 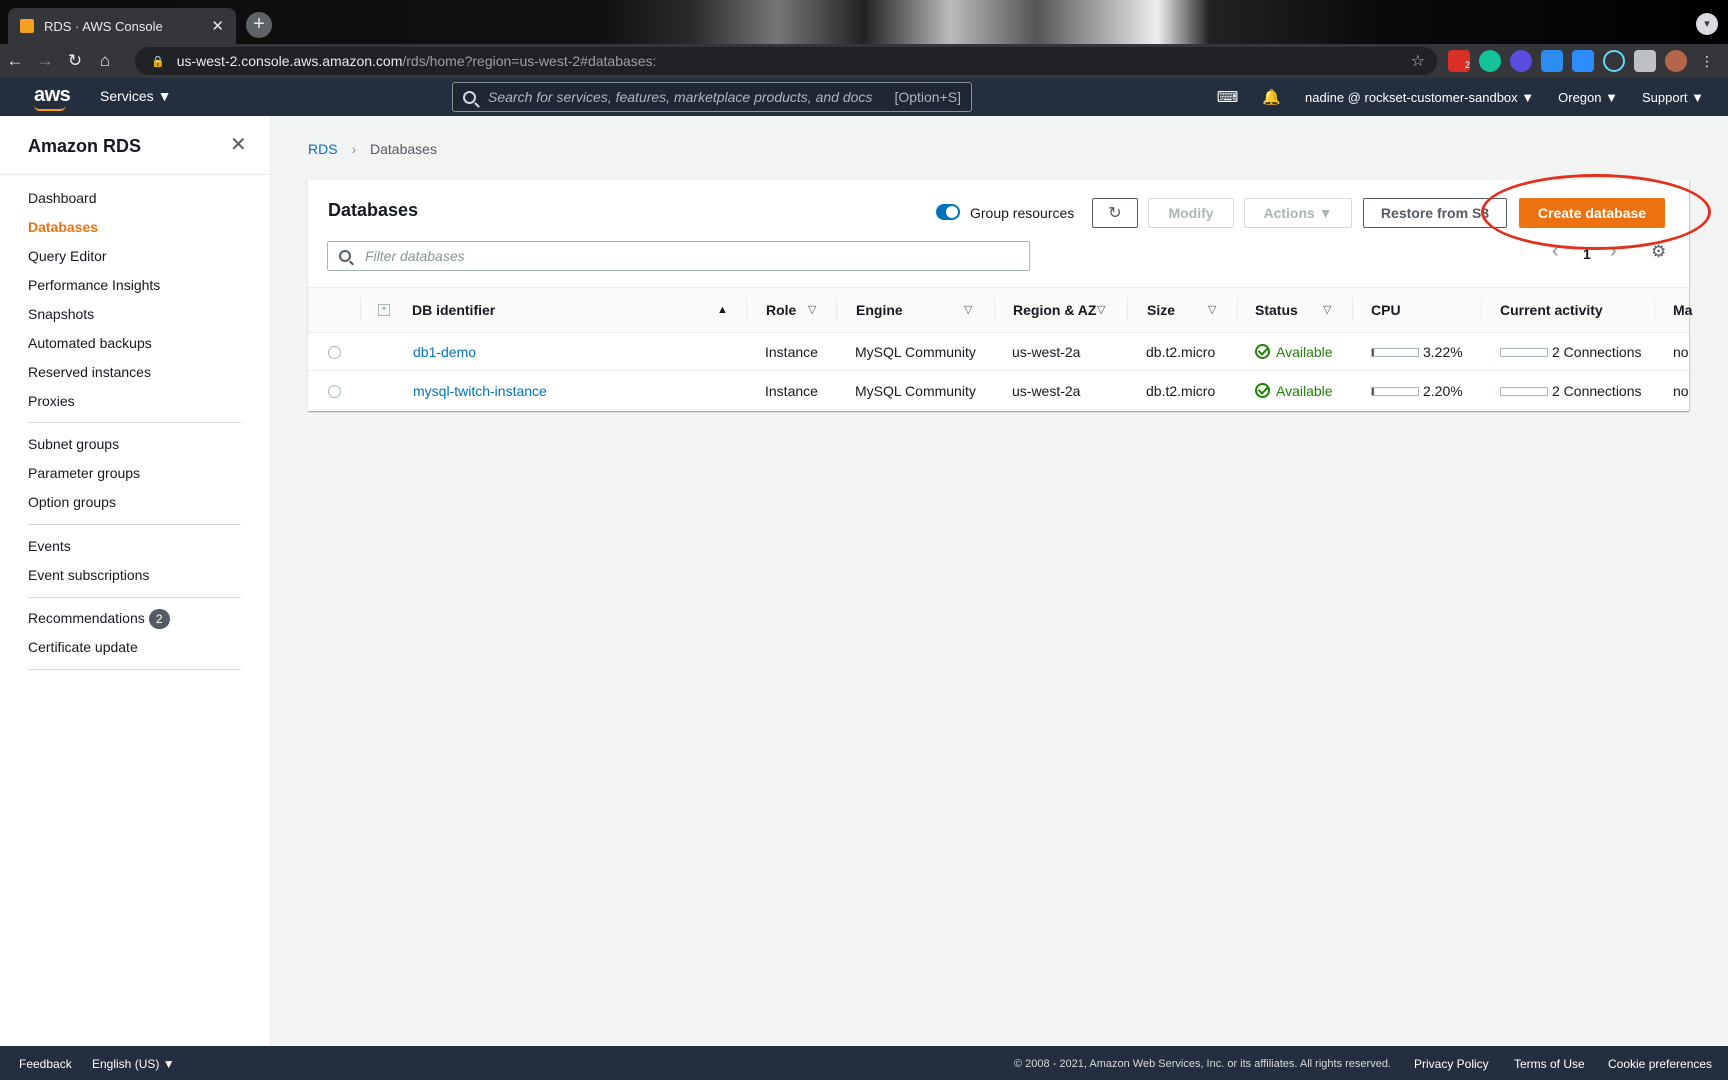 What do you see at coordinates (781, 310) in the screenshot?
I see `col-header-role: Role` at bounding box center [781, 310].